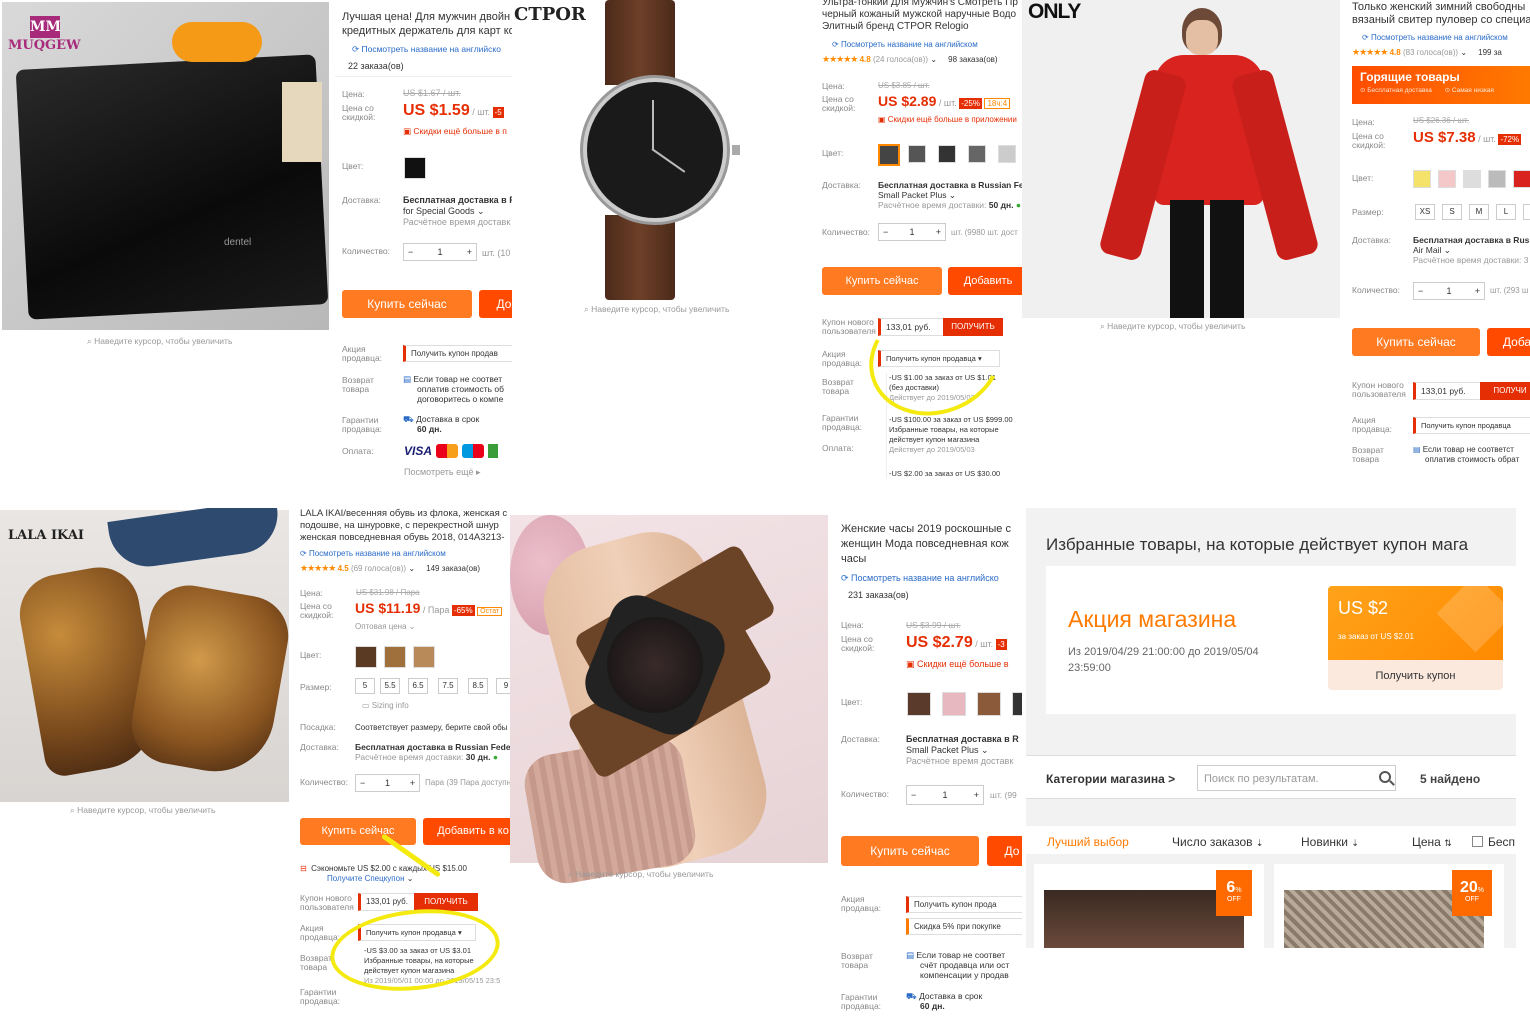 The width and height of the screenshot is (1530, 1020). Describe the element at coordinates (1432, 842) in the screenshot. I see `sort-price: Цена ⇅` at that location.